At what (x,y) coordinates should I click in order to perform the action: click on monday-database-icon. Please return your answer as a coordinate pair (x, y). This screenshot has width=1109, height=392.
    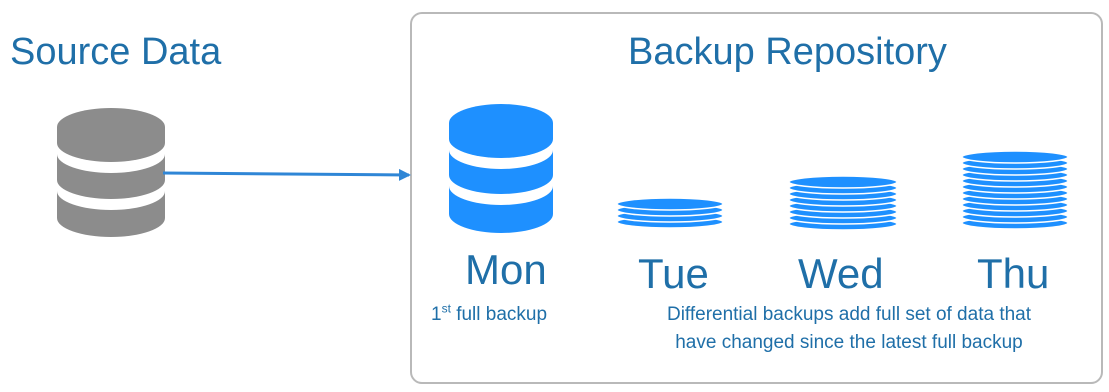
    Looking at the image, I should click on (501, 168).